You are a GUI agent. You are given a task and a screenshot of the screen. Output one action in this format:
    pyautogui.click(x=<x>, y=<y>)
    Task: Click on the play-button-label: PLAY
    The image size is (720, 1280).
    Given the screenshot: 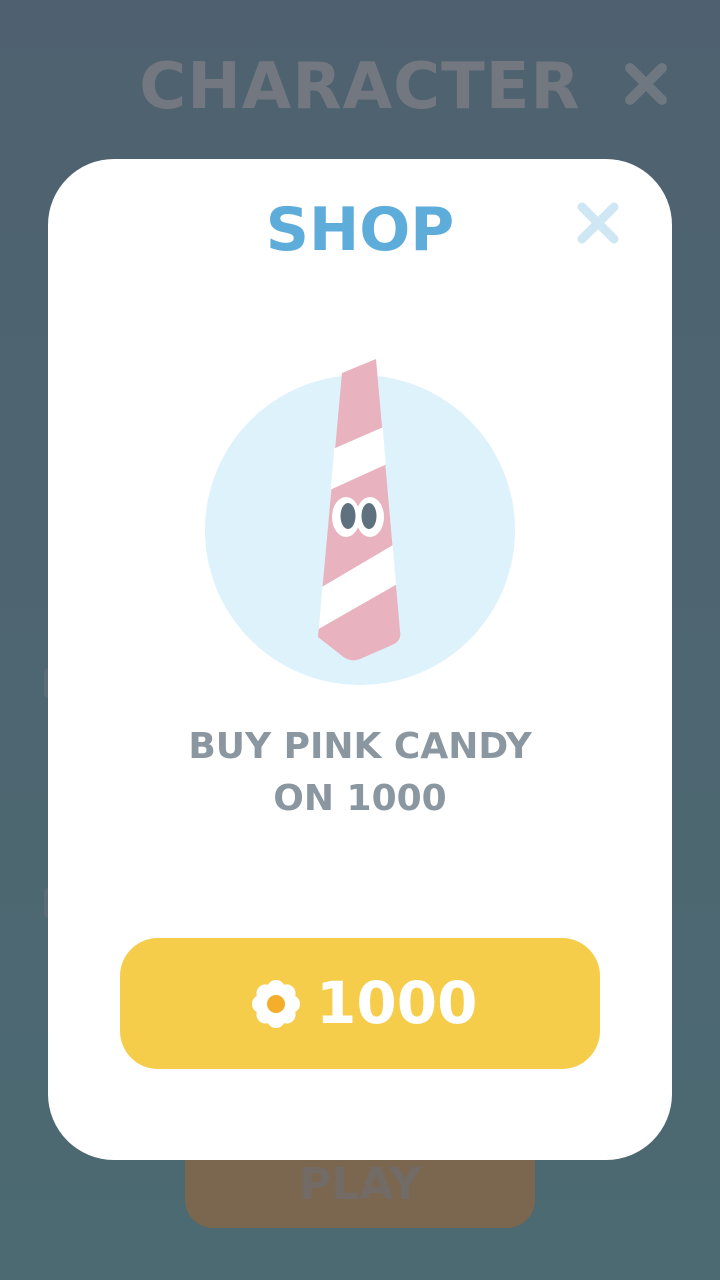 What is the action you would take?
    pyautogui.click(x=360, y=1184)
    